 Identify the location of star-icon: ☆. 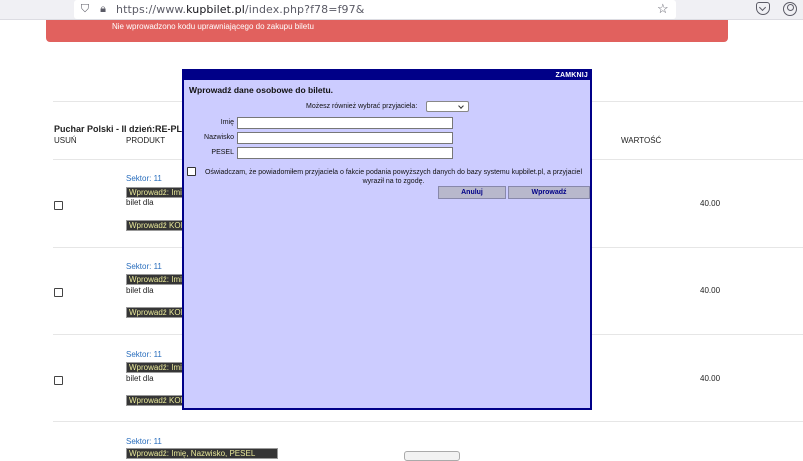
(663, 9).